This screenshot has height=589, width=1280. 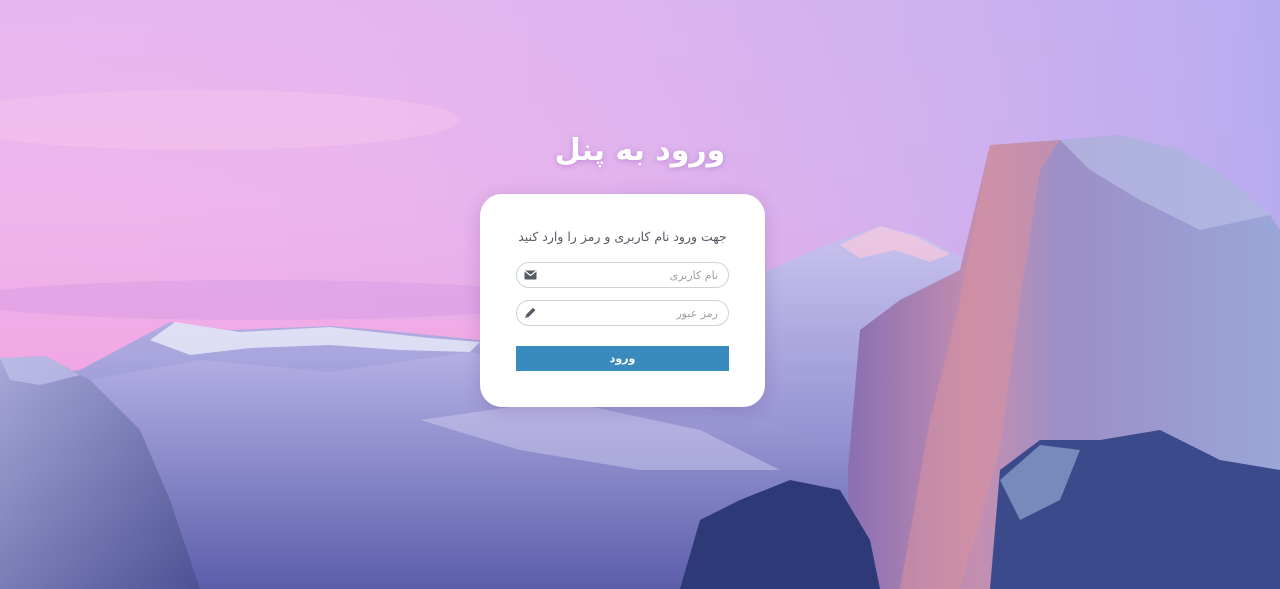 What do you see at coordinates (630, 313) in the screenshot?
I see `password-input` at bounding box center [630, 313].